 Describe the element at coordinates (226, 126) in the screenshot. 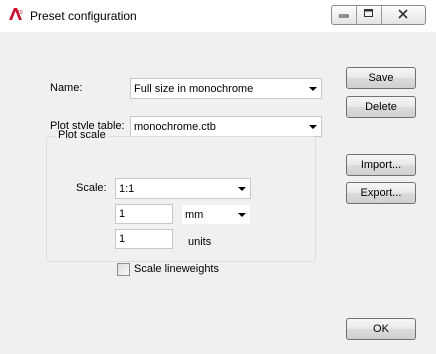

I see `plot-style-combo: monochrome.ctb` at that location.